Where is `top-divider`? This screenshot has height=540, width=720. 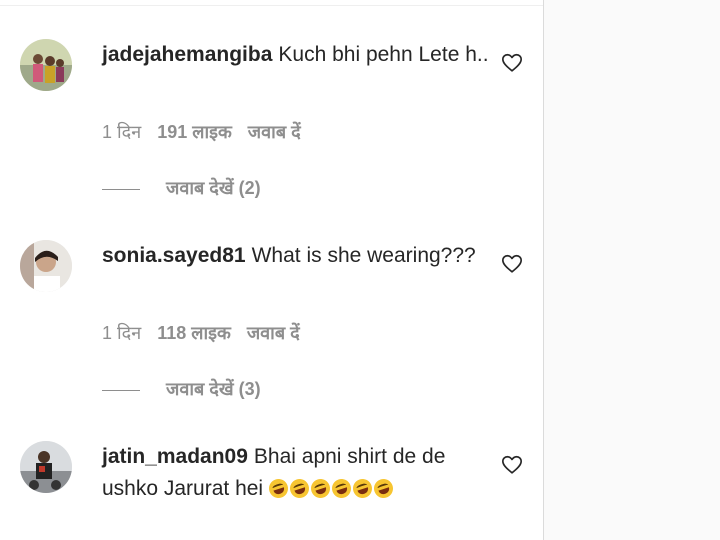 top-divider is located at coordinates (271, 5).